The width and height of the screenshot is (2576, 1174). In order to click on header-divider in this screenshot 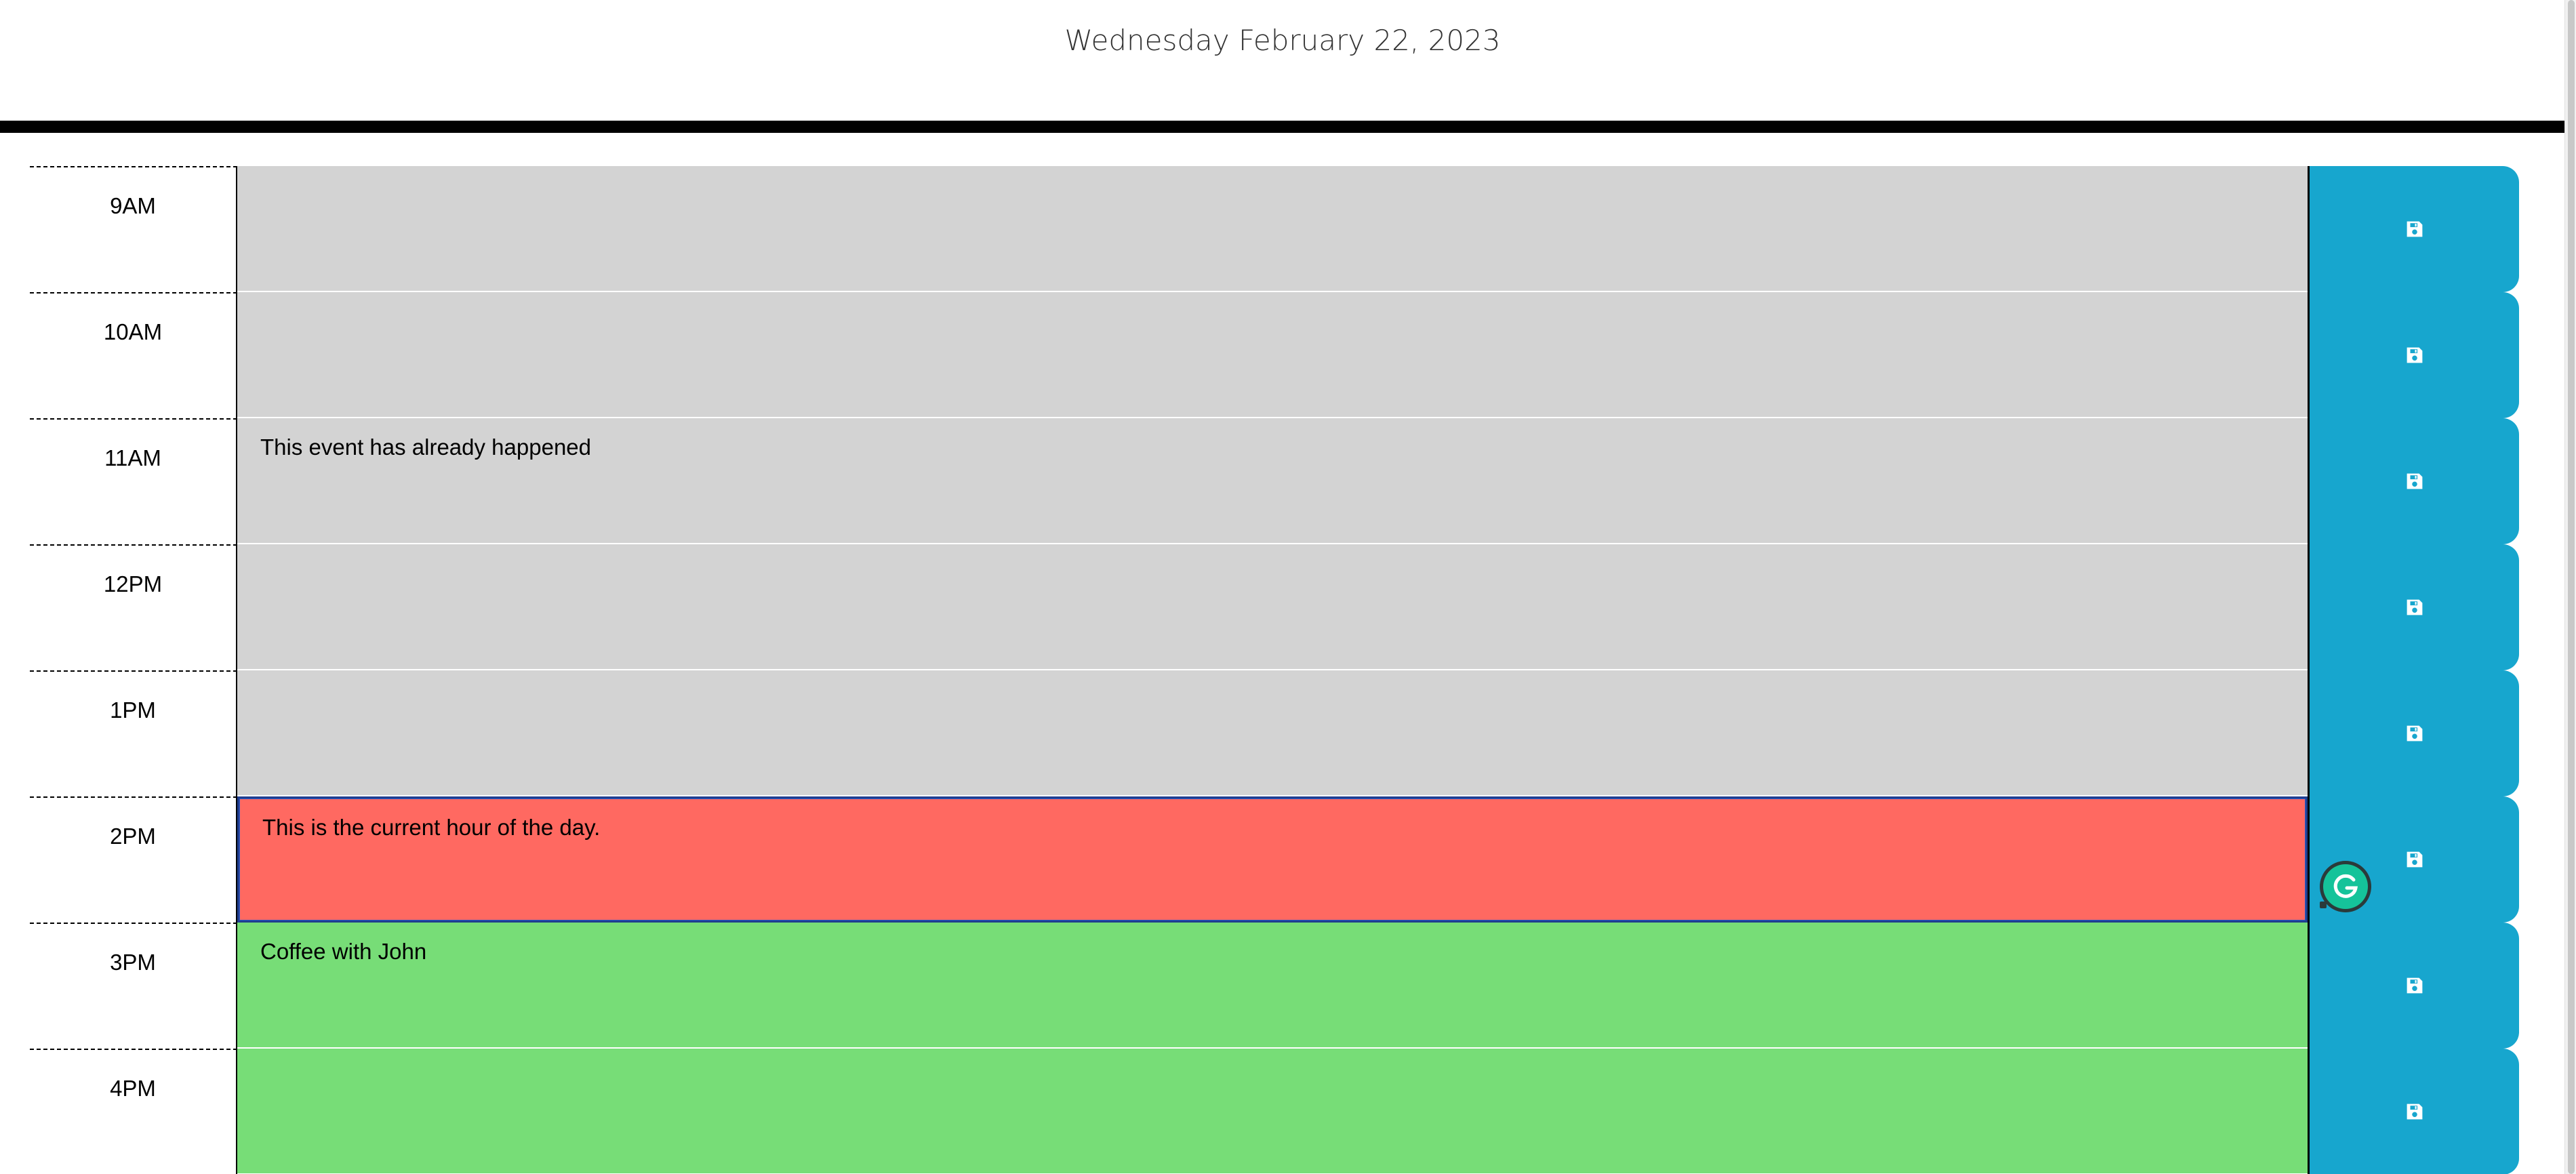, I will do `click(1282, 127)`.